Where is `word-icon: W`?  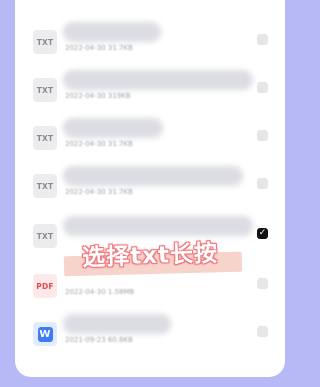
word-icon: W is located at coordinates (45, 334).